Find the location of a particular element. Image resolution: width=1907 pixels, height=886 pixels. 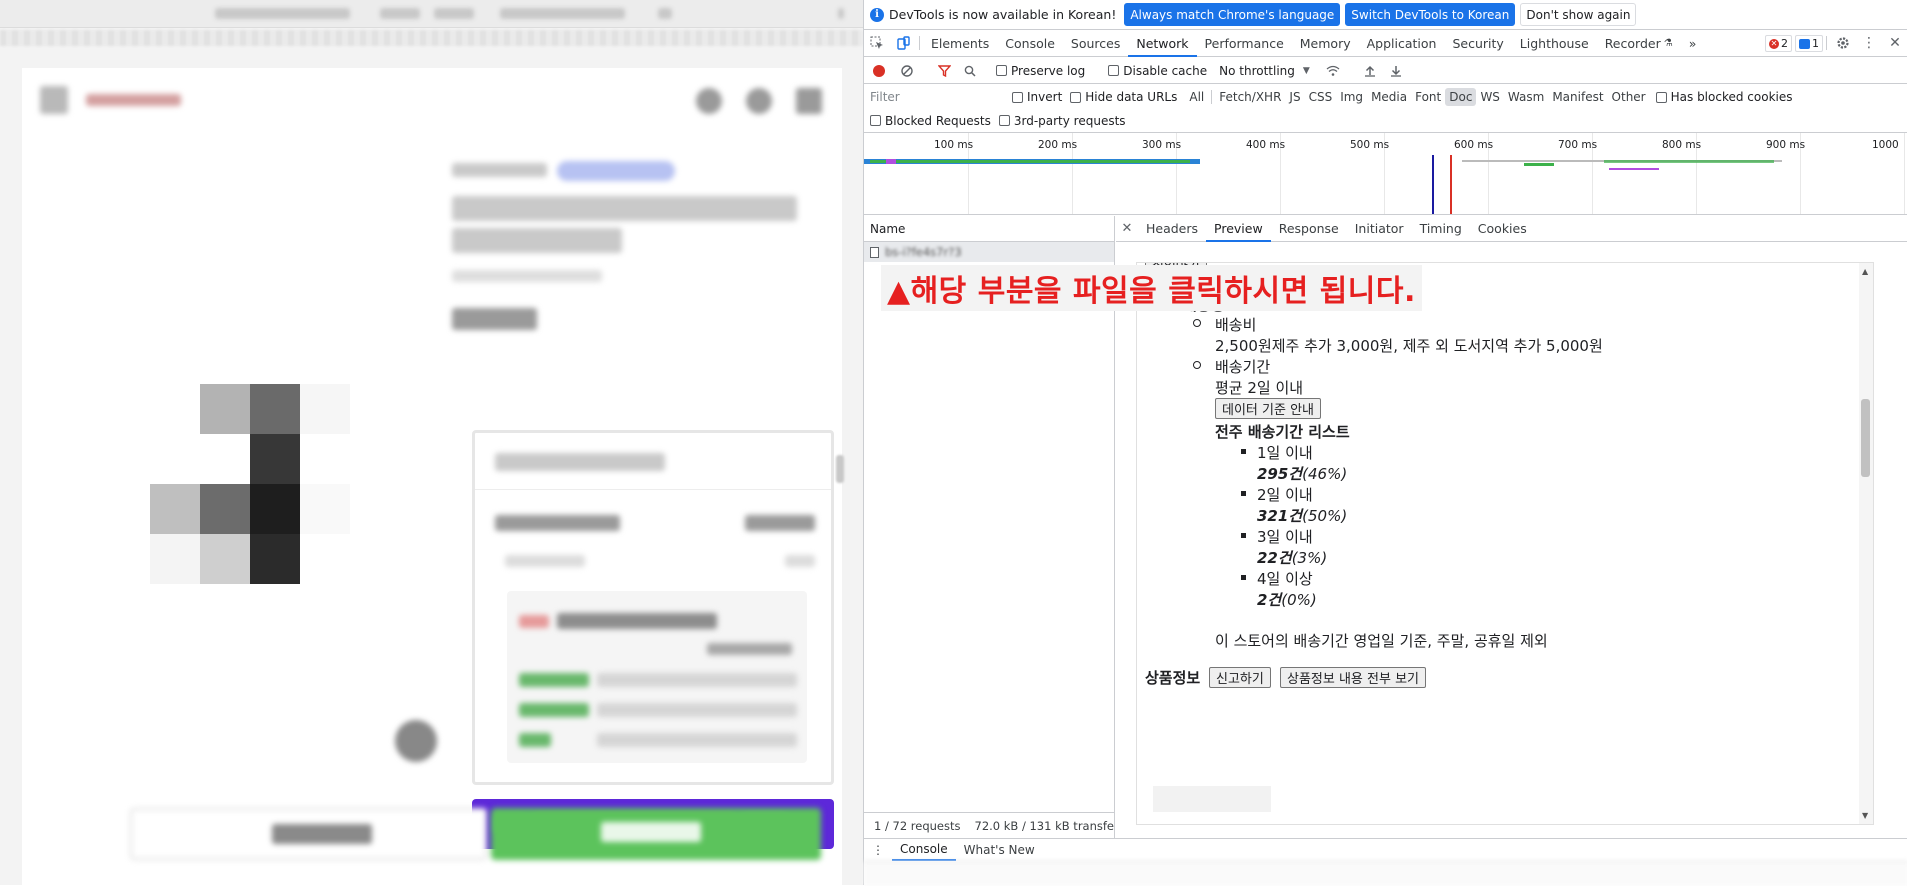

cart-icon is located at coordinates (759, 101).